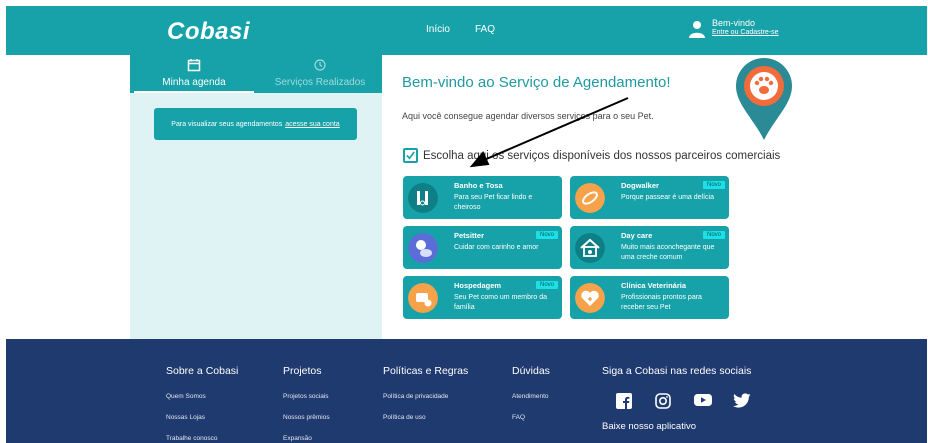  I want to click on service-title: Hospedagem, so click(478, 285).